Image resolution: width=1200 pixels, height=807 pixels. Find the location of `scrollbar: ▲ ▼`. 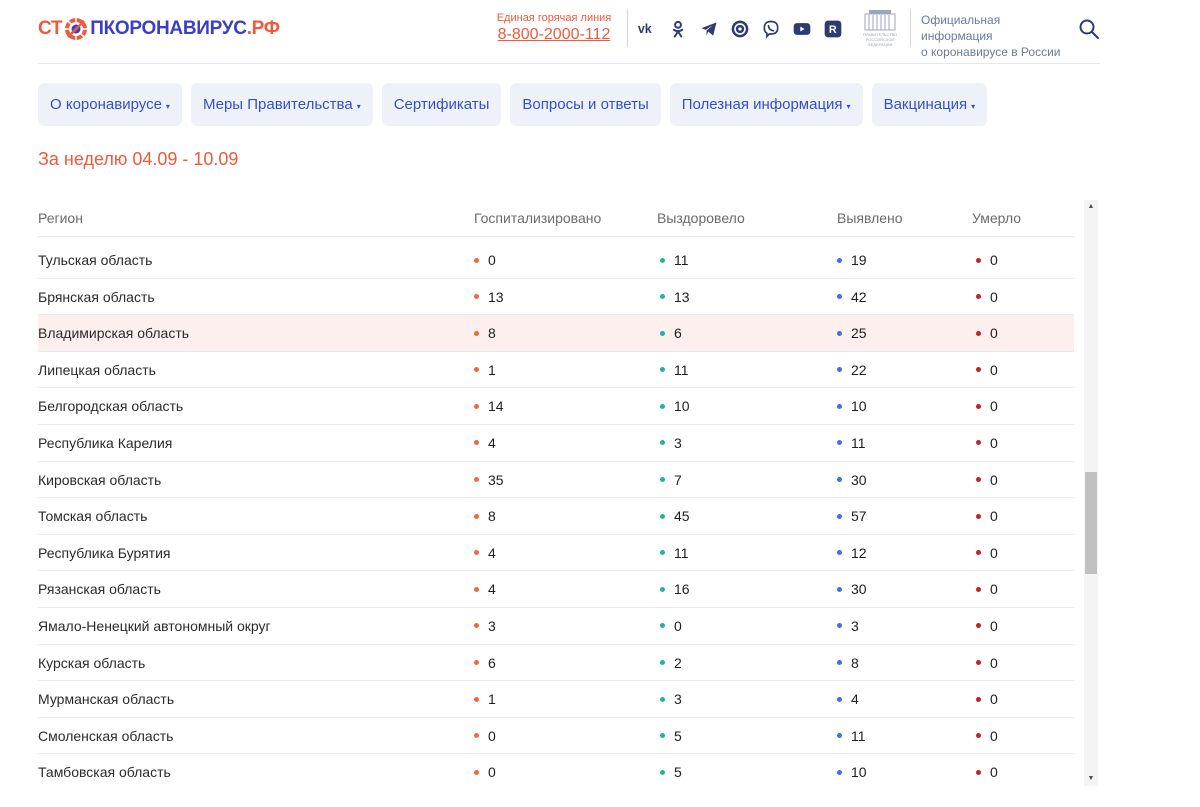

scrollbar: ▲ ▼ is located at coordinates (1091, 493).